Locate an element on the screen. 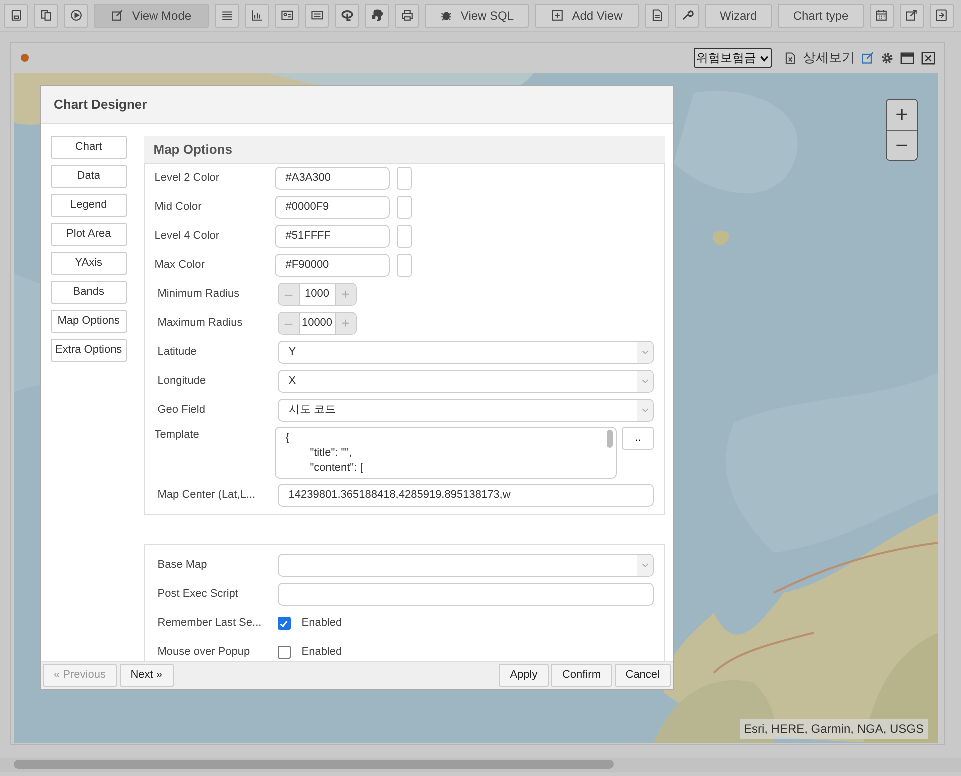 The height and width of the screenshot is (776, 961). excel-file-icon is located at coordinates (790, 58).